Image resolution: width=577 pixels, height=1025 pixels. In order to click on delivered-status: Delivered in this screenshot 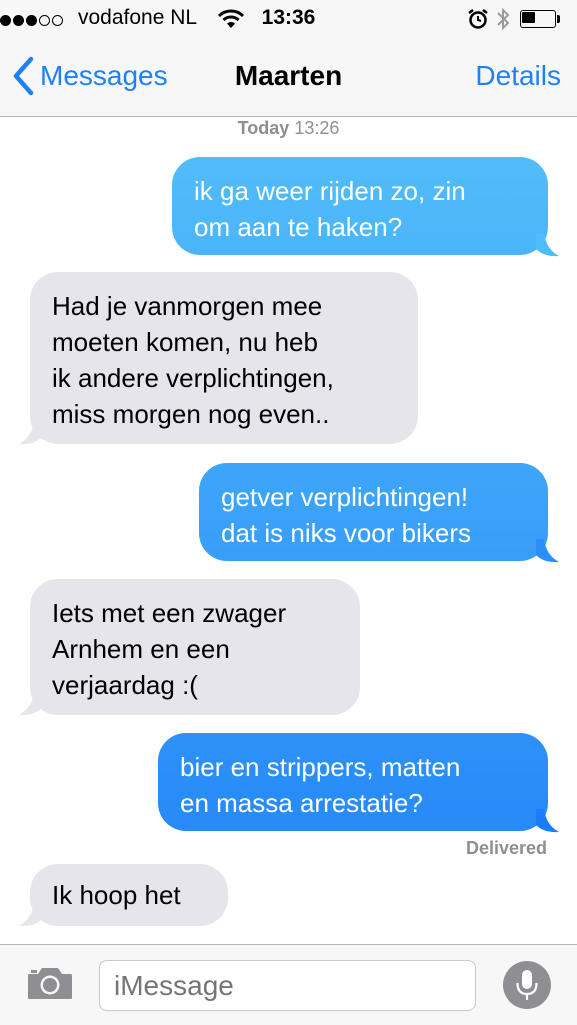, I will do `click(506, 848)`.